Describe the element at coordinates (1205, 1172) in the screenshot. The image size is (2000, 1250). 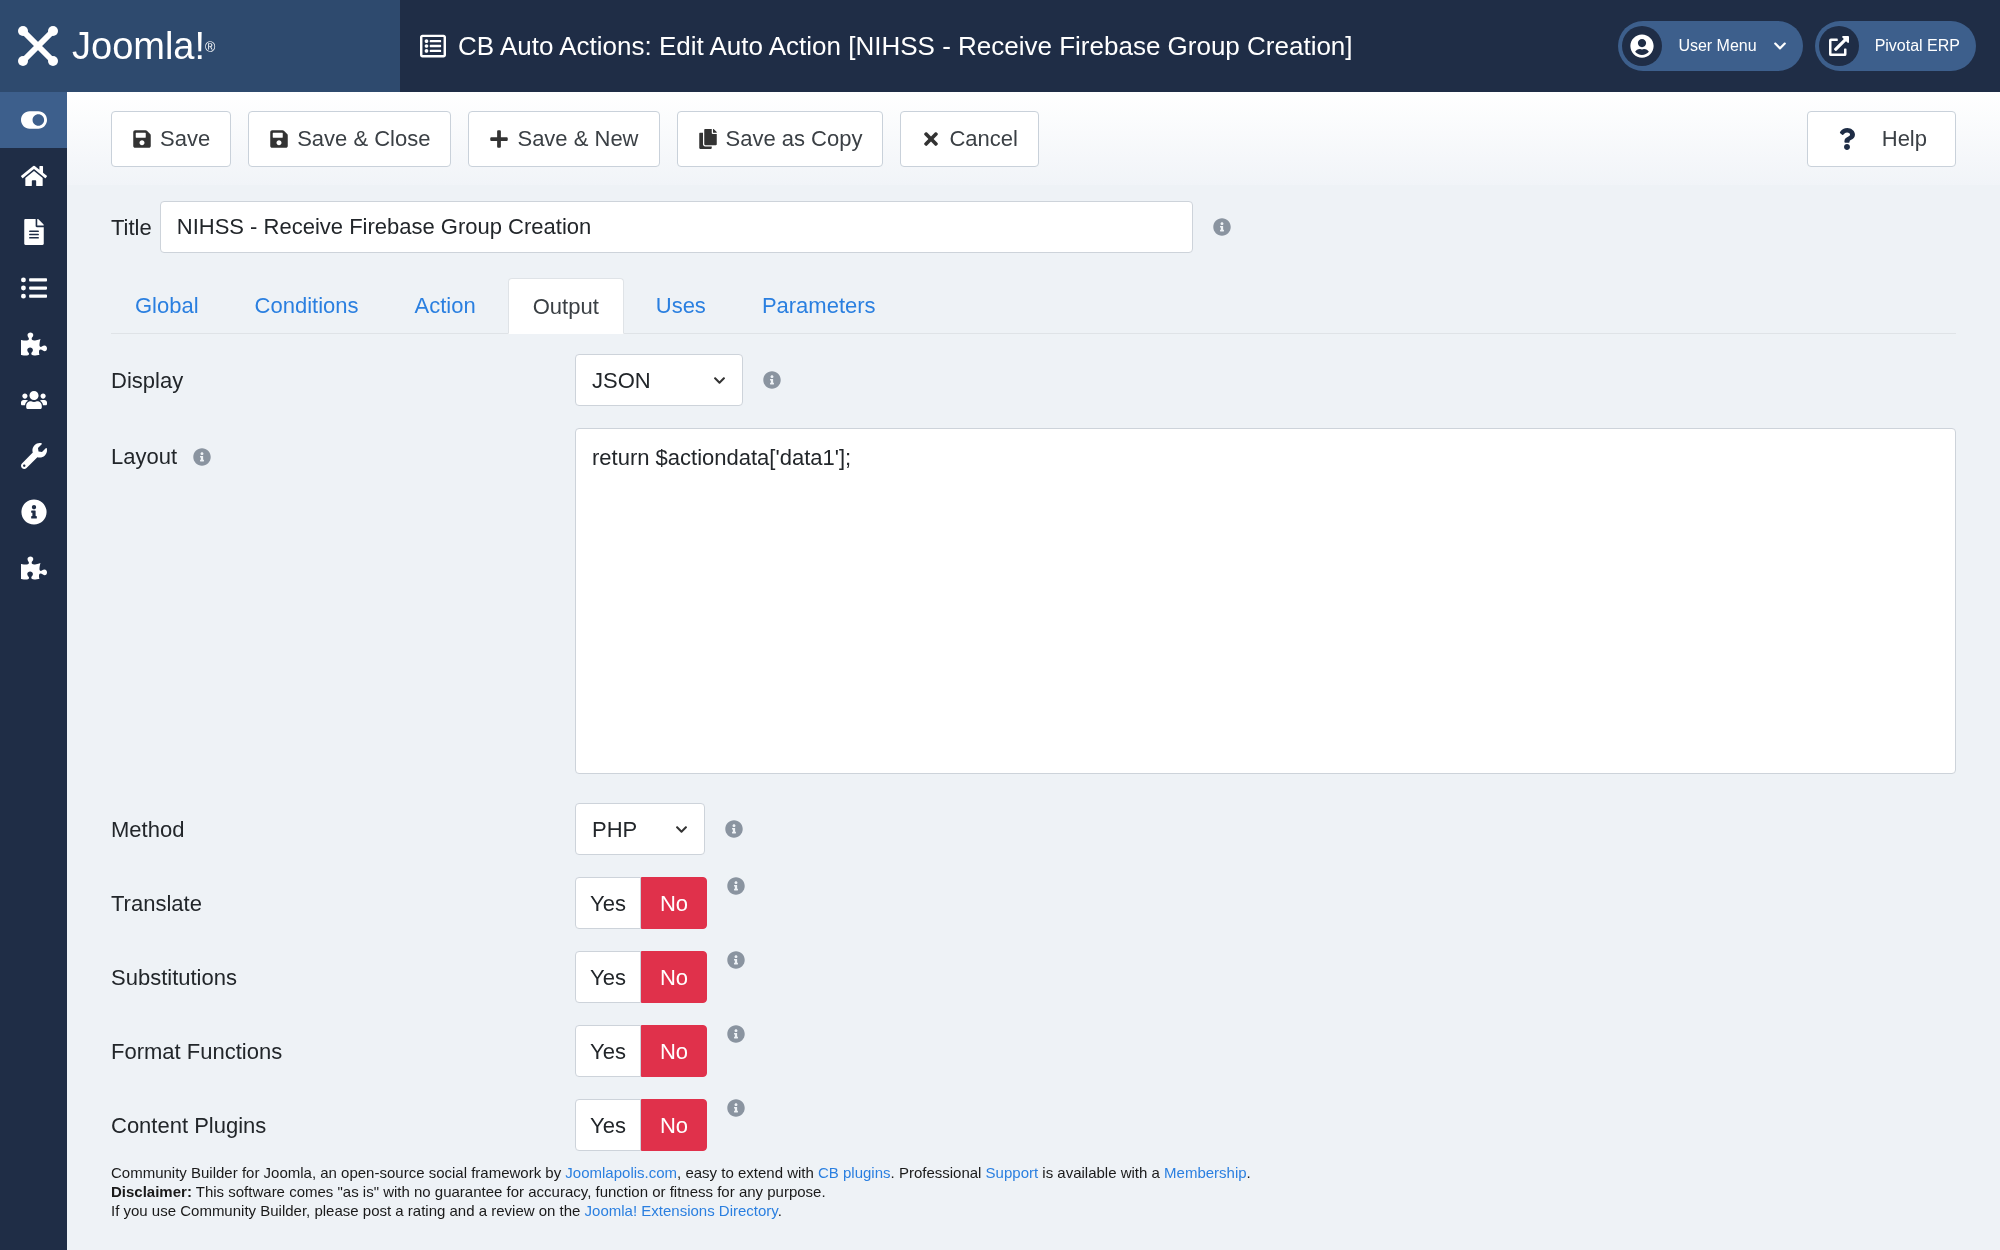
I see `footer-link: Membership` at that location.